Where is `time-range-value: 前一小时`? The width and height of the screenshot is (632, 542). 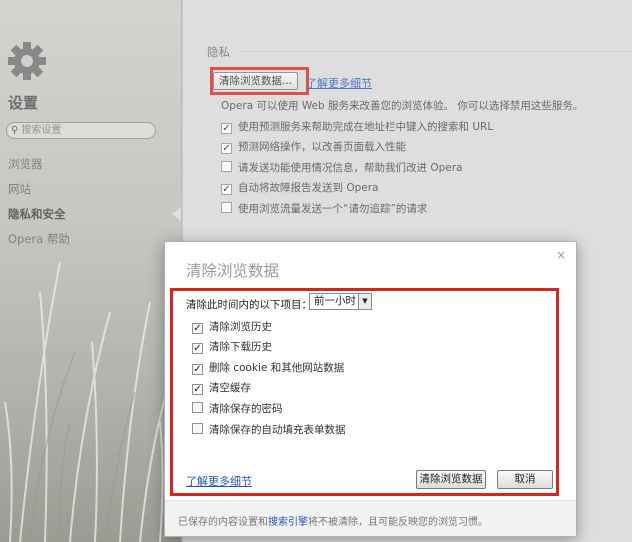 time-range-value: 前一小时 is located at coordinates (335, 301).